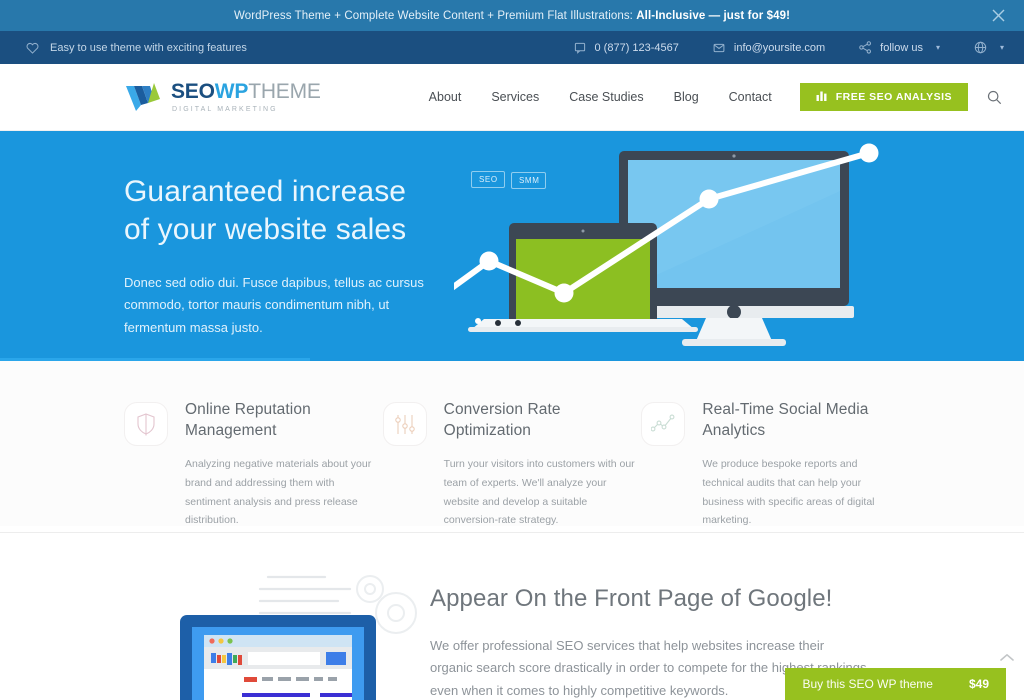  I want to click on social-label: follow us, so click(901, 47).